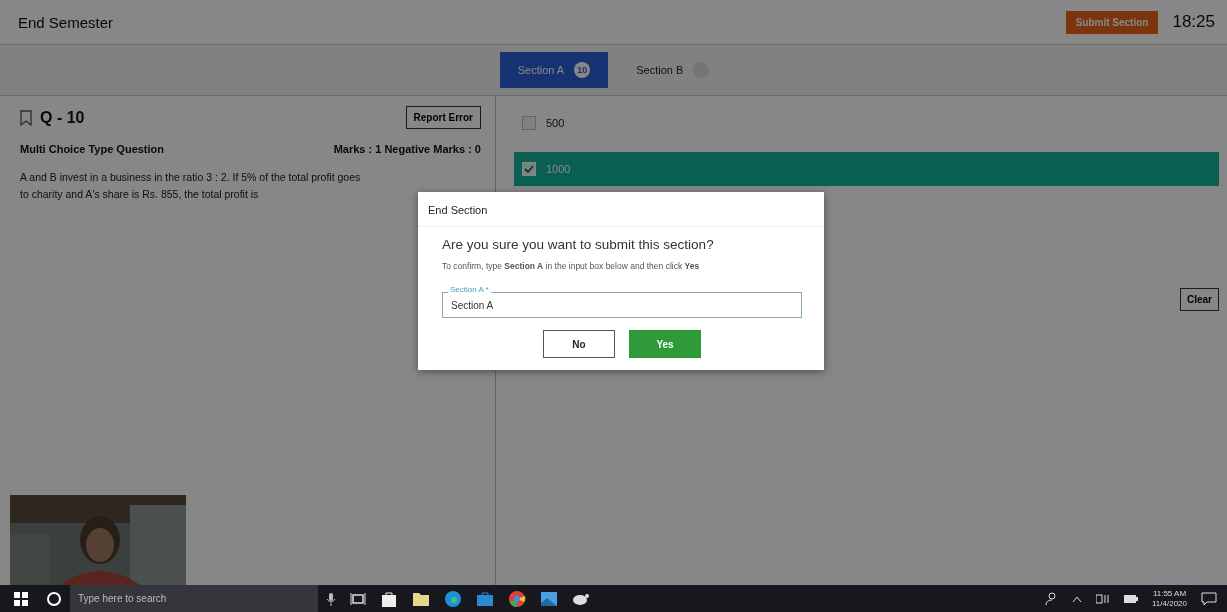  I want to click on option-label: 1000, so click(558, 169).